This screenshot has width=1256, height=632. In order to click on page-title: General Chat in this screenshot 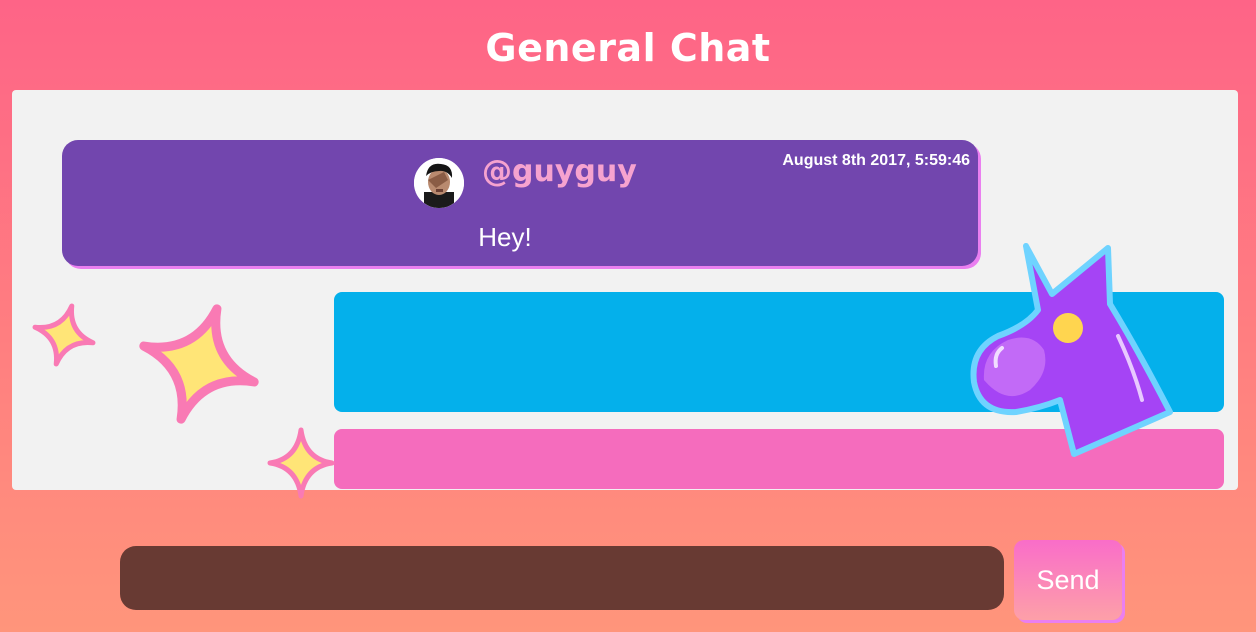, I will do `click(628, 48)`.